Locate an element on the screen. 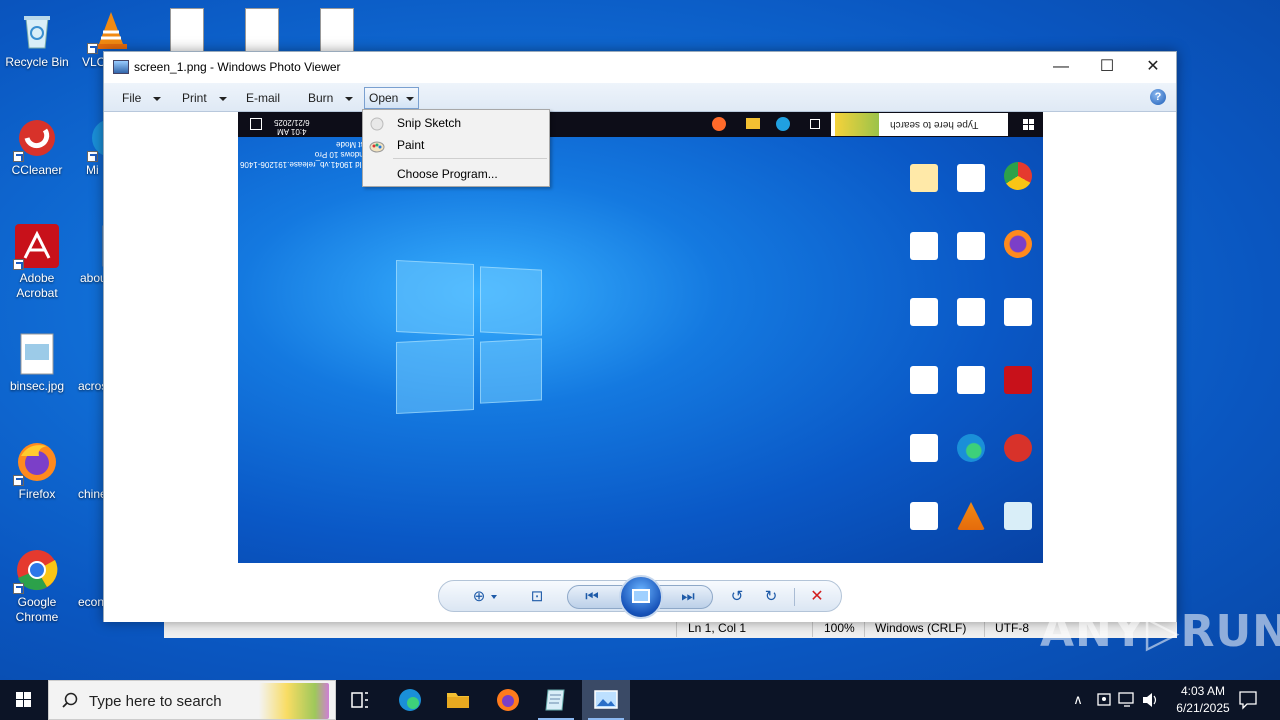 This screenshot has height=720, width=1280. notification-icon is located at coordinates (256, 124).